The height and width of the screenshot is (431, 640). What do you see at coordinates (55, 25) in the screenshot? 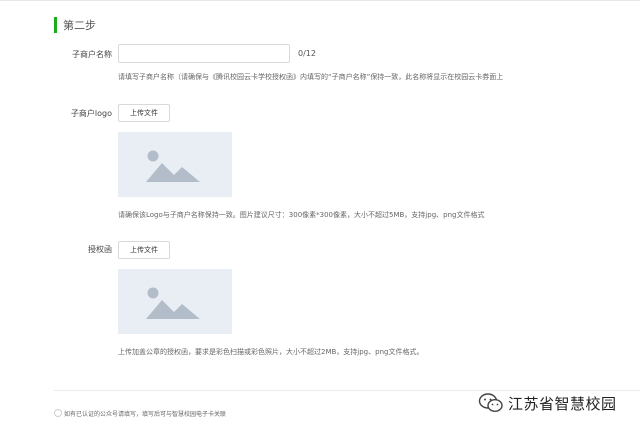
I see `step-accent-bar` at bounding box center [55, 25].